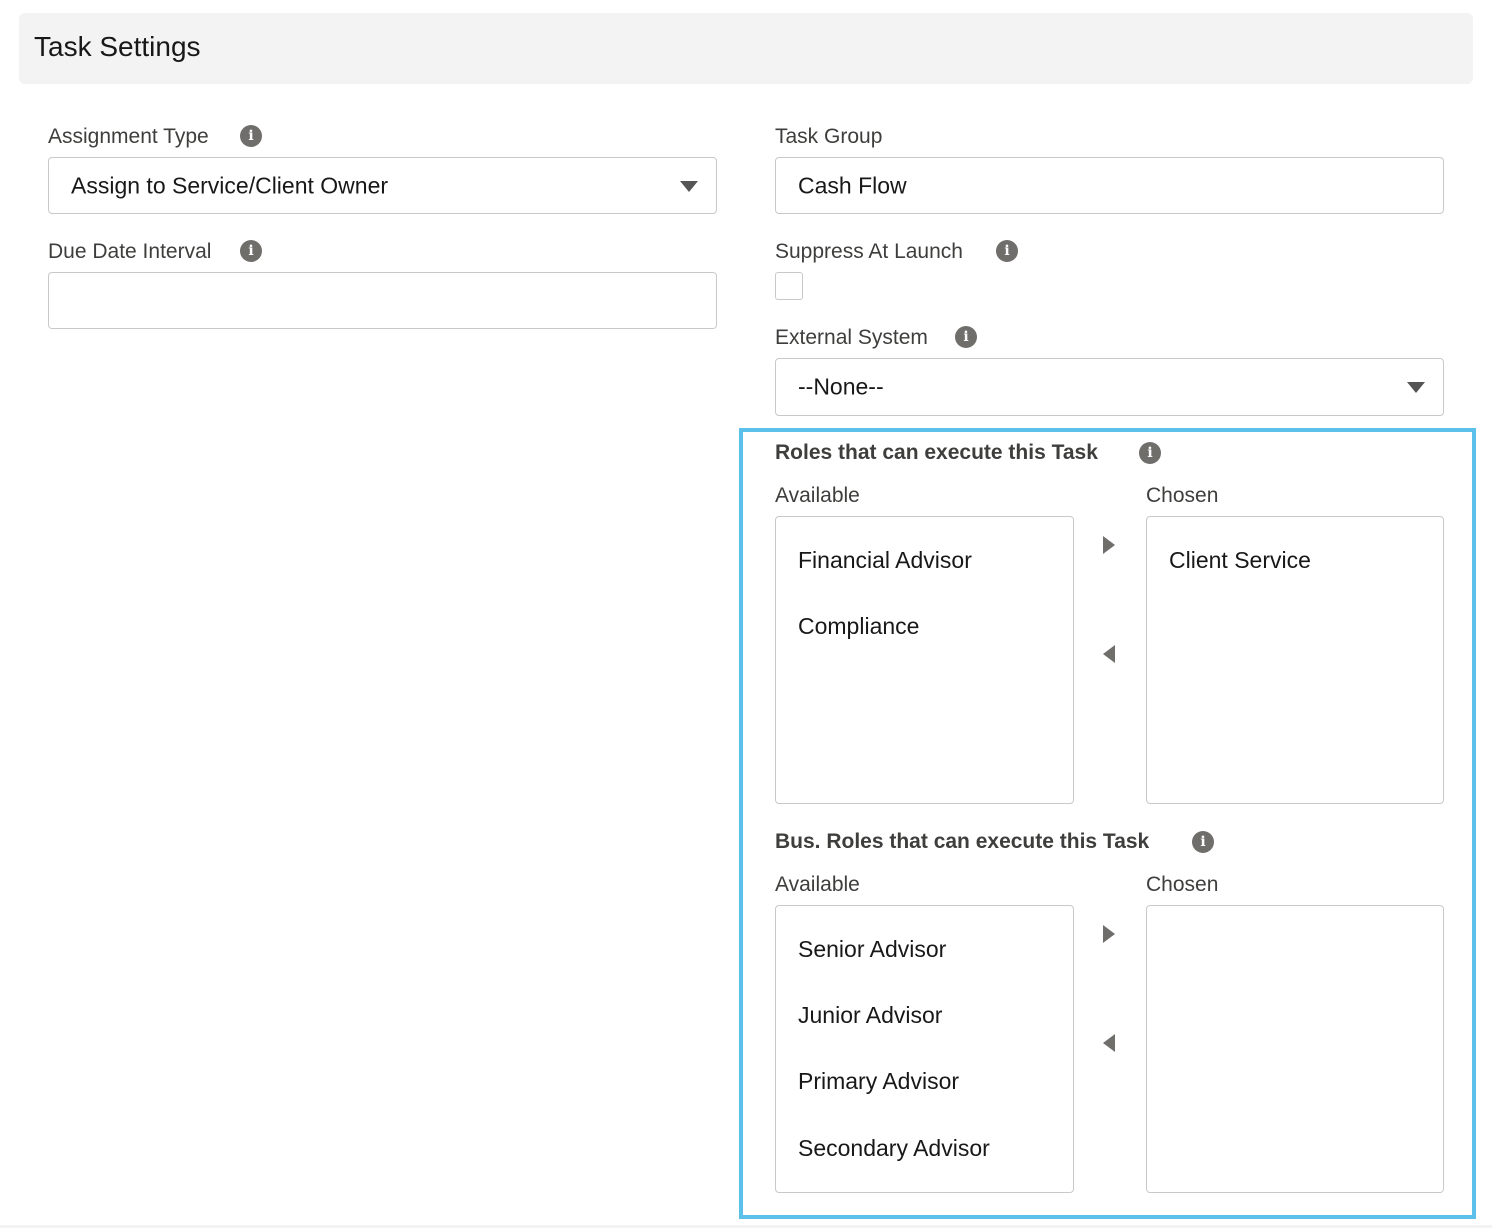 The width and height of the screenshot is (1492, 1228). I want to click on bus-roles-chosen-label: Chosen, so click(1182, 884).